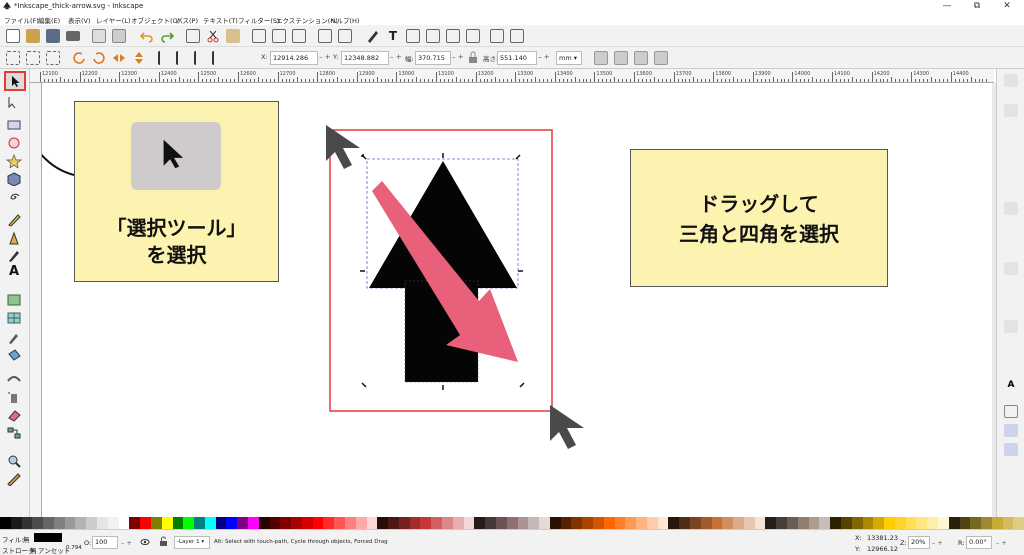 This screenshot has height=555, width=1024. I want to click on layer-lock-icon, so click(163, 541).